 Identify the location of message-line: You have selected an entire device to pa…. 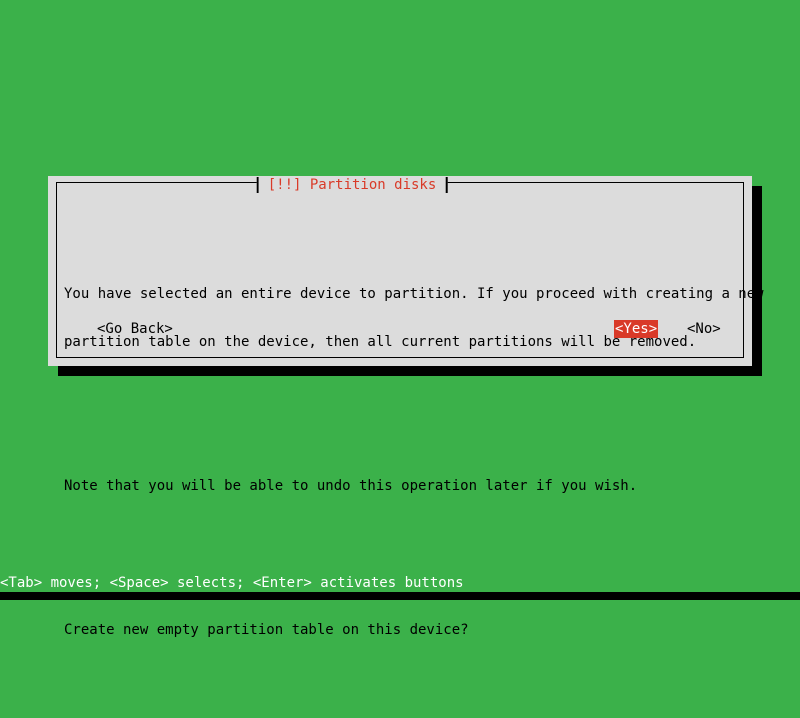
(414, 294).